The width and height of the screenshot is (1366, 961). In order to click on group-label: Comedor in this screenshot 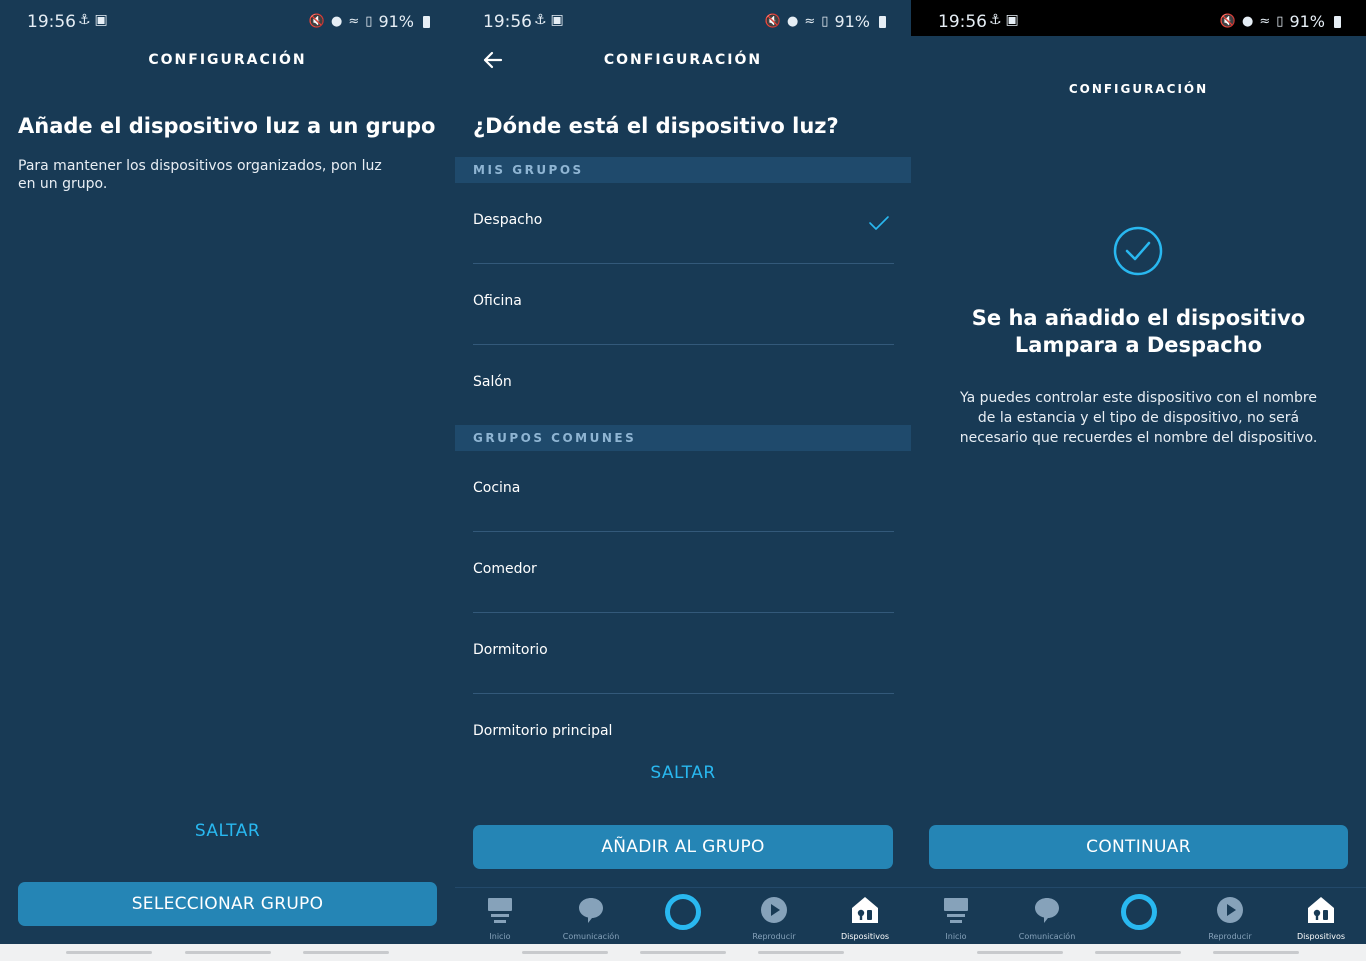, I will do `click(505, 569)`.